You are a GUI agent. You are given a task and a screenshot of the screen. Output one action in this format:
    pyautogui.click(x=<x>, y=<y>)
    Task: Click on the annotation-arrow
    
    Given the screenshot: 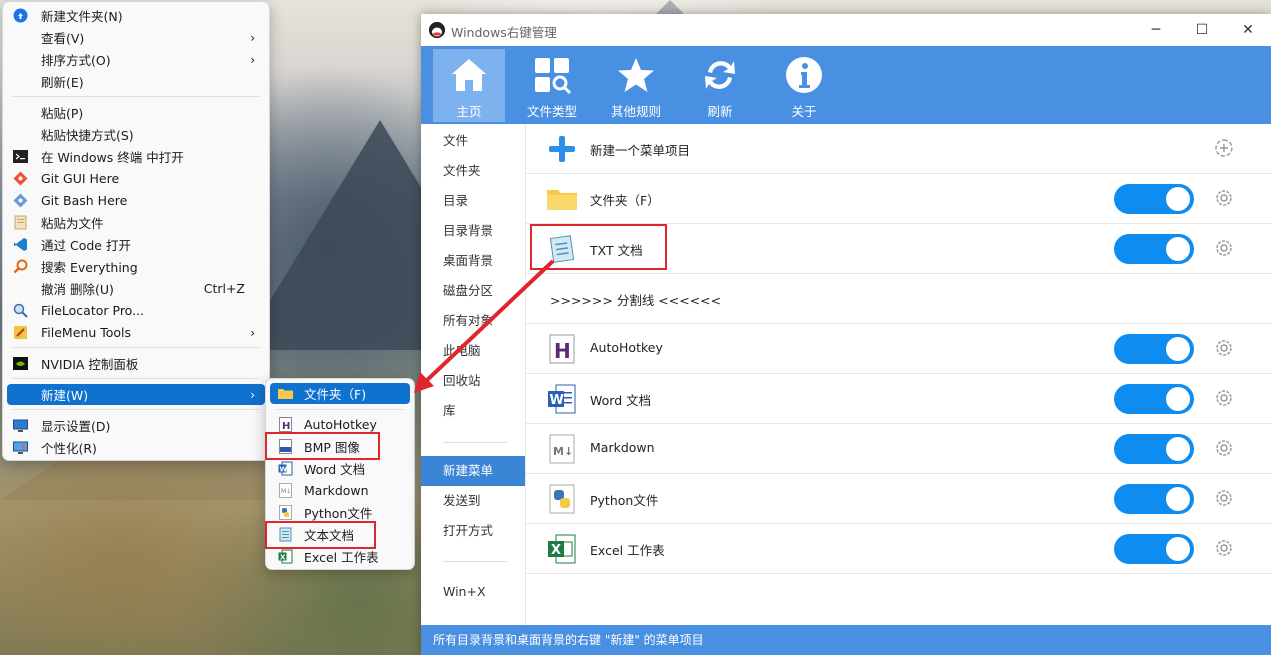 What is the action you would take?
    pyautogui.click(x=484, y=326)
    